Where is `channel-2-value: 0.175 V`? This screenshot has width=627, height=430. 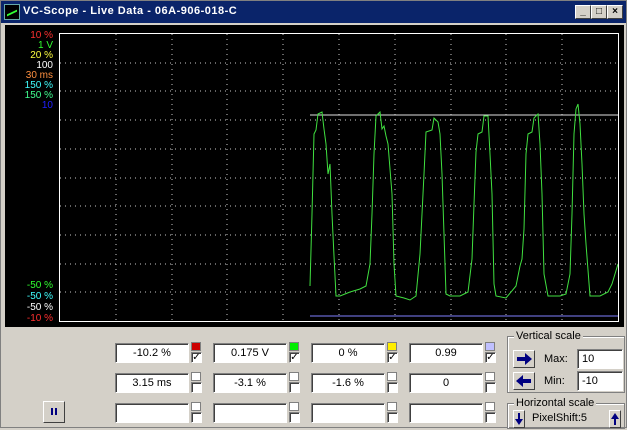 channel-2-value: 0.175 V is located at coordinates (250, 353).